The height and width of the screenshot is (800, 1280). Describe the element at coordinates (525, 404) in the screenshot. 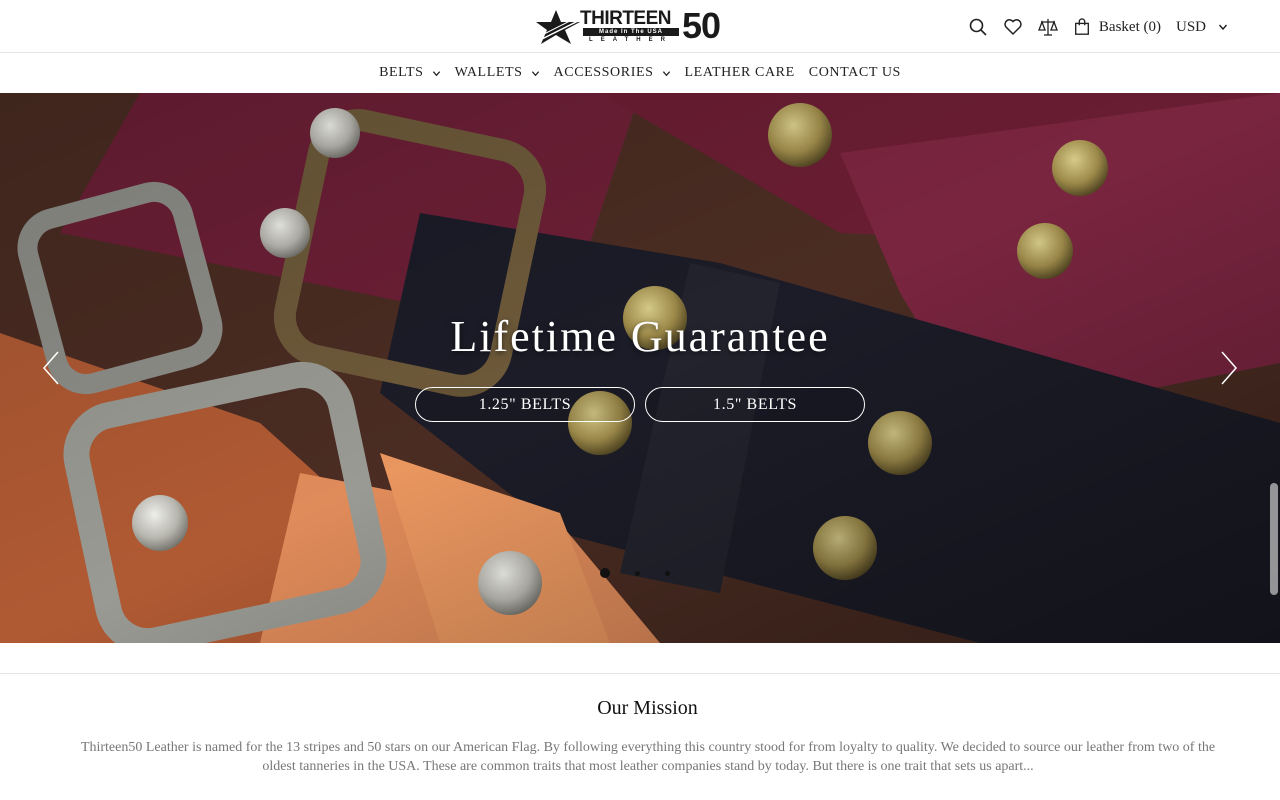

I see `hero-button-125-belts: 1.25" BELTS` at that location.